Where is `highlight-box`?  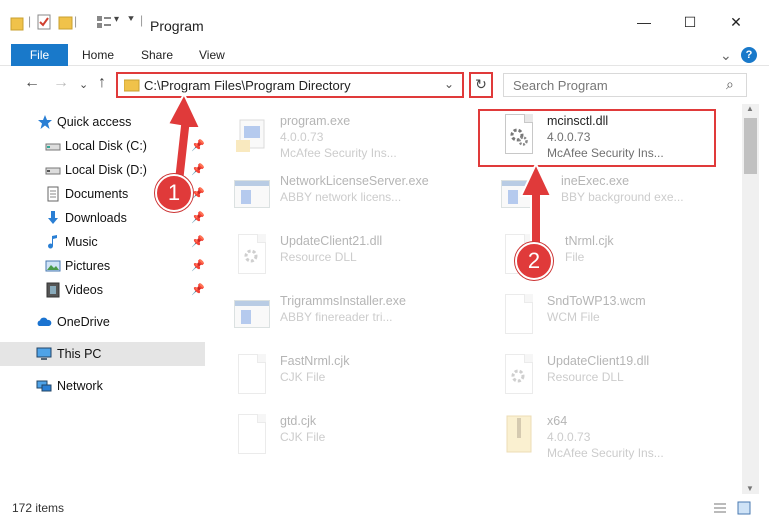
highlight-box is located at coordinates (597, 138).